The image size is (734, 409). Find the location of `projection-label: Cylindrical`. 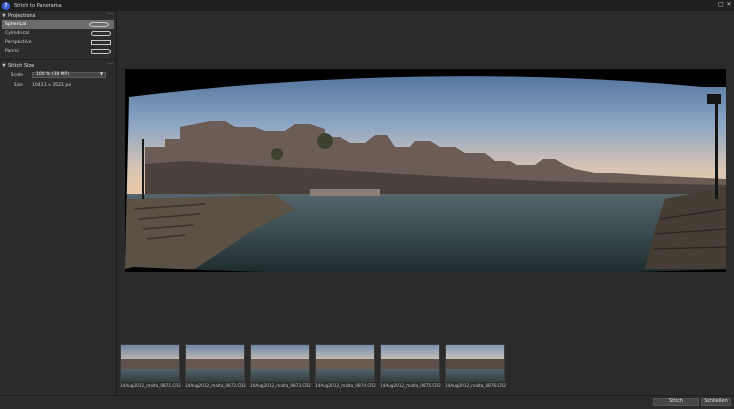

projection-label: Cylindrical is located at coordinates (17, 33).